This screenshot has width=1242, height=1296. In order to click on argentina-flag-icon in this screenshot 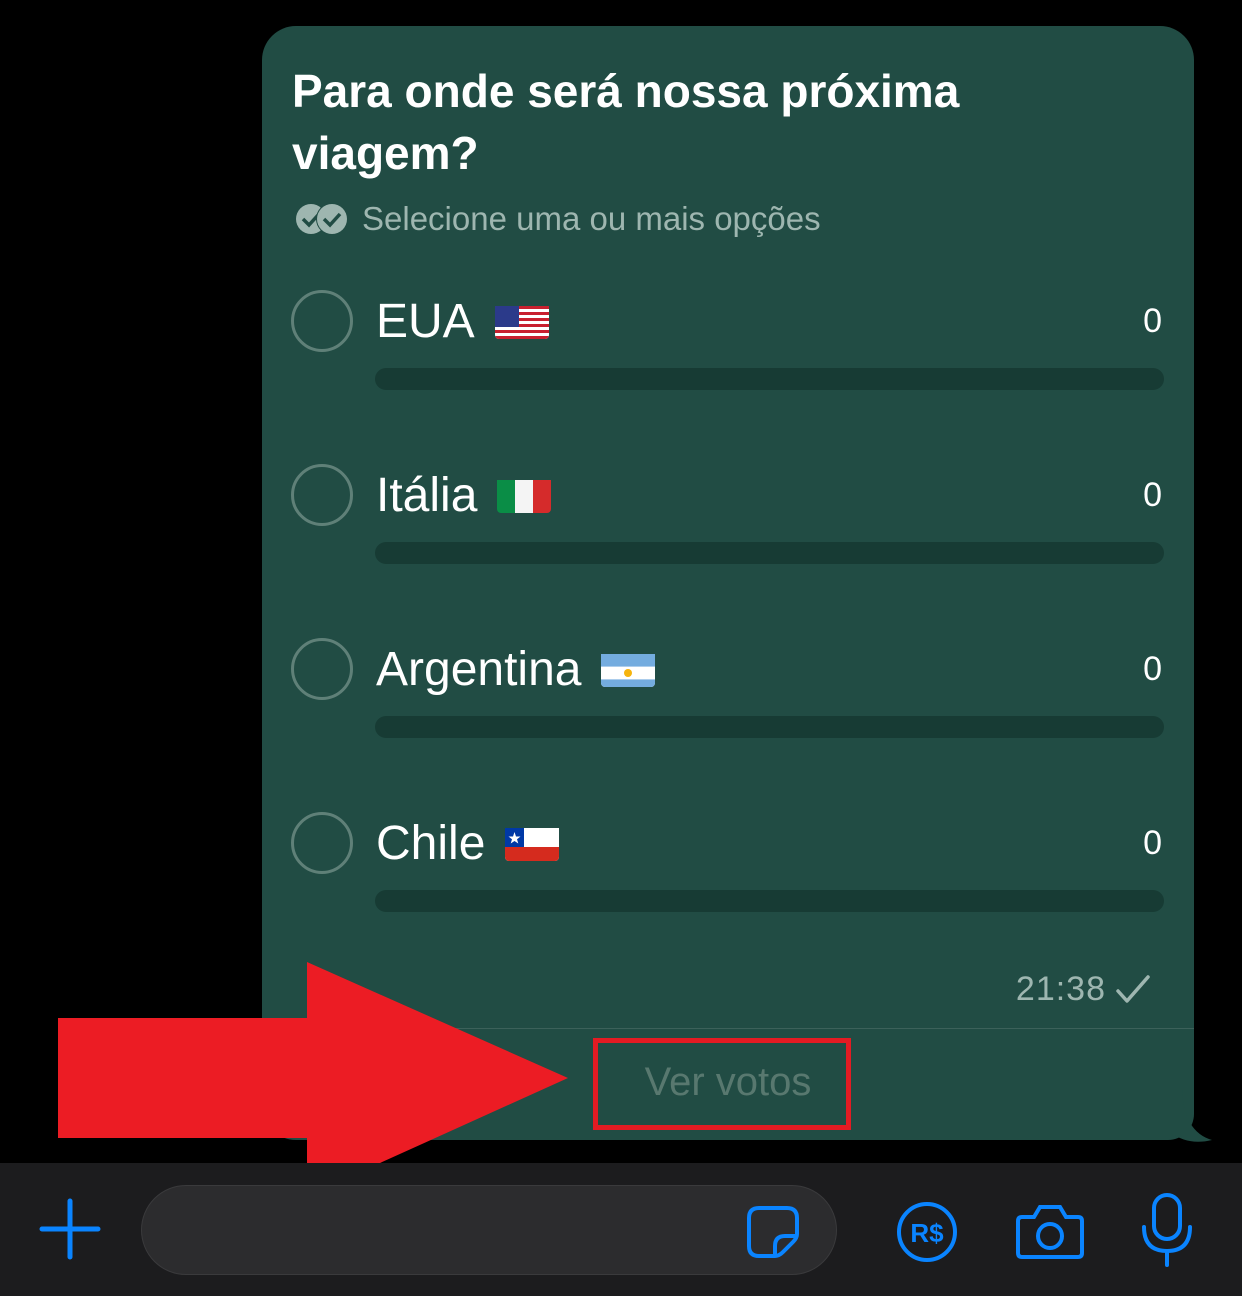, I will do `click(628, 668)`.